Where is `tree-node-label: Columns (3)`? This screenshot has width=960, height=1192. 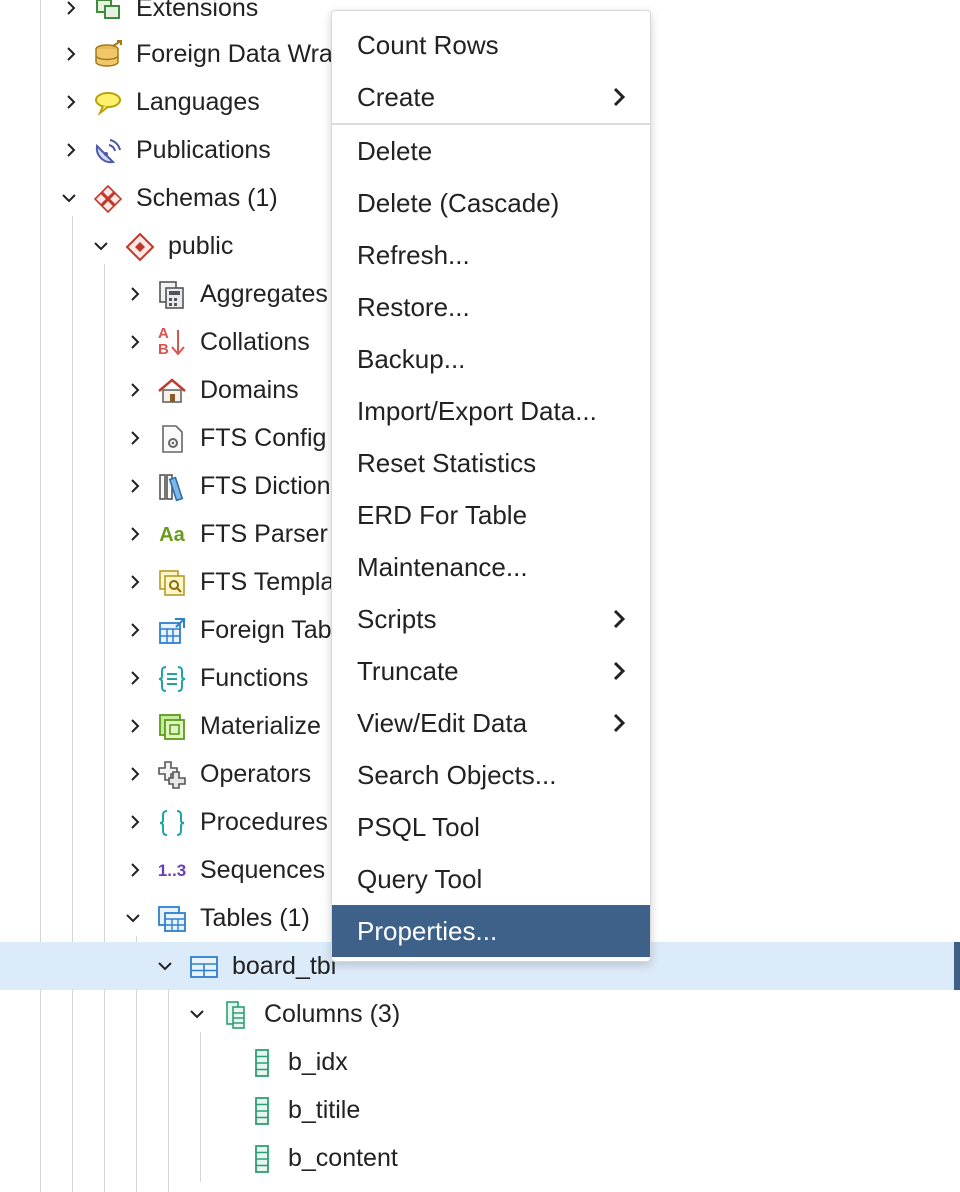 tree-node-label: Columns (3) is located at coordinates (332, 1014).